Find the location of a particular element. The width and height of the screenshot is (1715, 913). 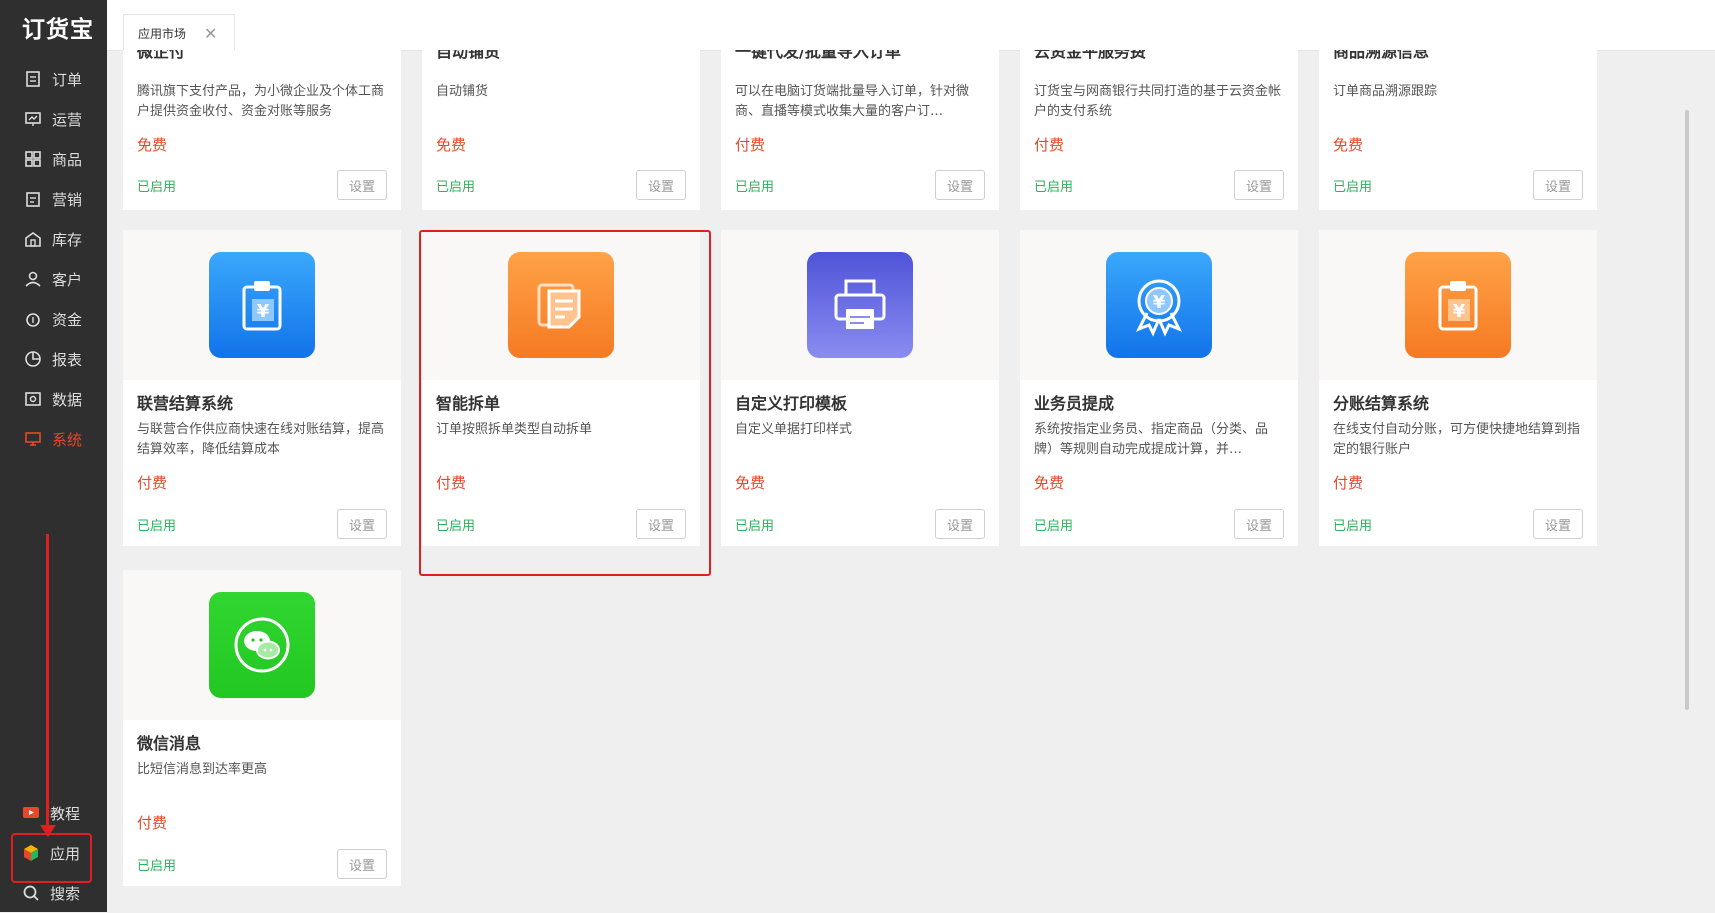

sidebar-item-inventory: 库存 is located at coordinates (53, 239).